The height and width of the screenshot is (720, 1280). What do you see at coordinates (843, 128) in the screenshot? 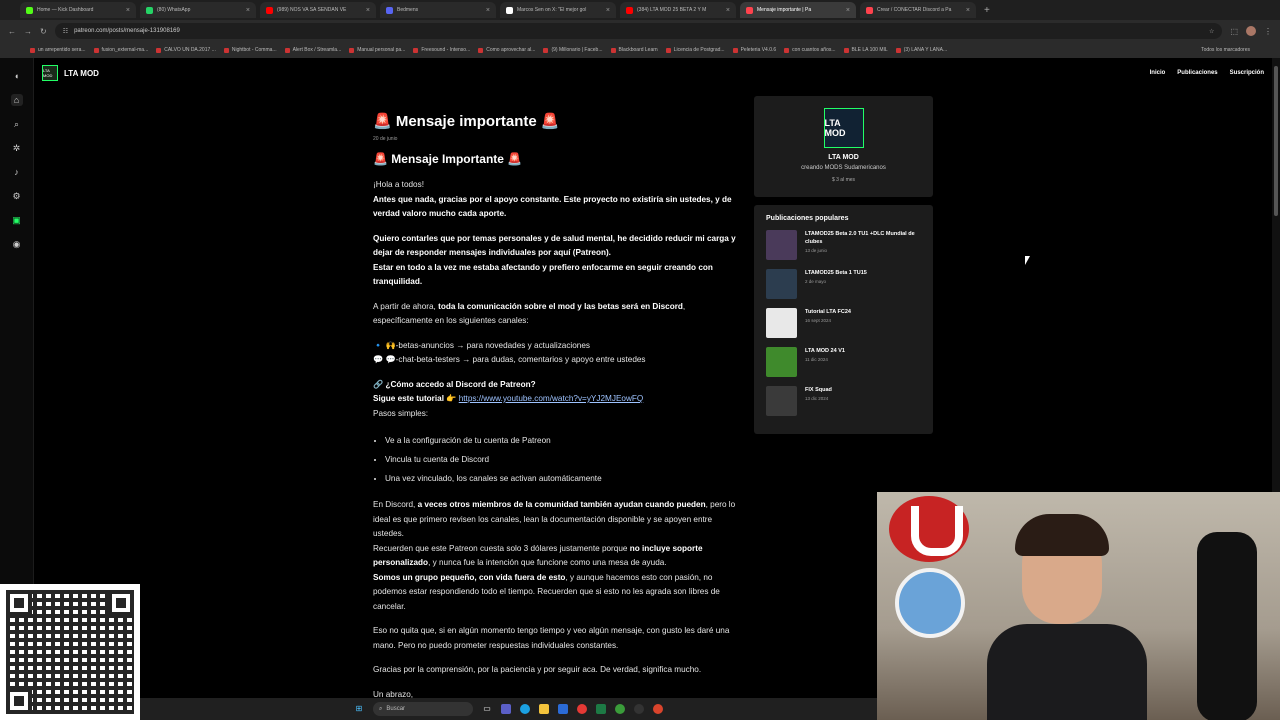
I see `creator-card-logo: LTA MOD` at bounding box center [843, 128].